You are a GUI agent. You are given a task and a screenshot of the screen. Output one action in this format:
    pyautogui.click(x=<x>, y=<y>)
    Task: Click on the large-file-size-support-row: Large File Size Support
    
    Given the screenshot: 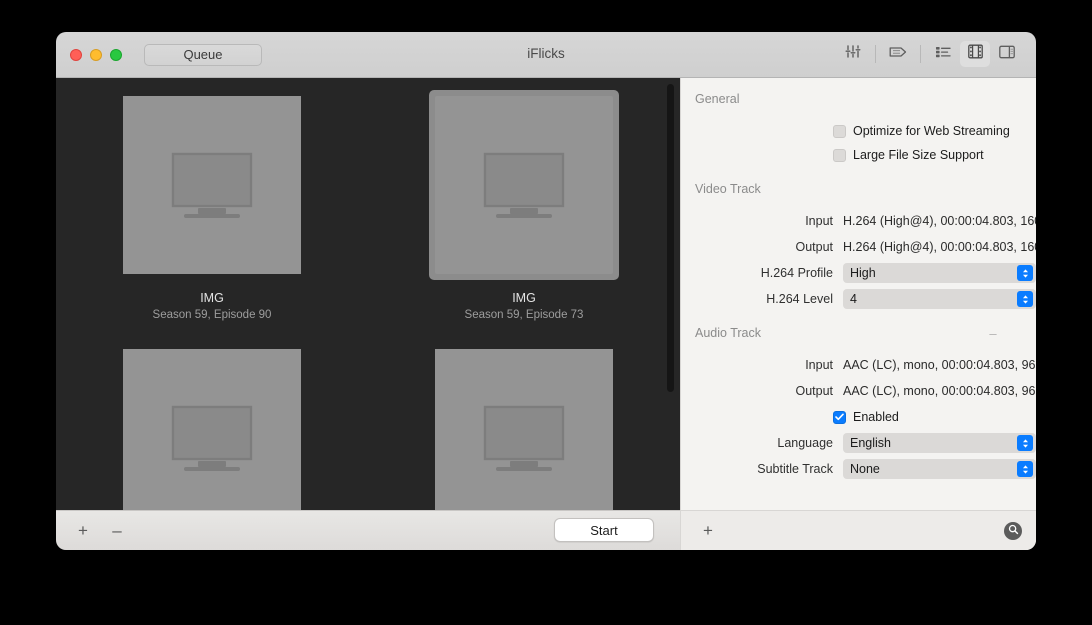 What is the action you would take?
    pyautogui.click(x=858, y=155)
    